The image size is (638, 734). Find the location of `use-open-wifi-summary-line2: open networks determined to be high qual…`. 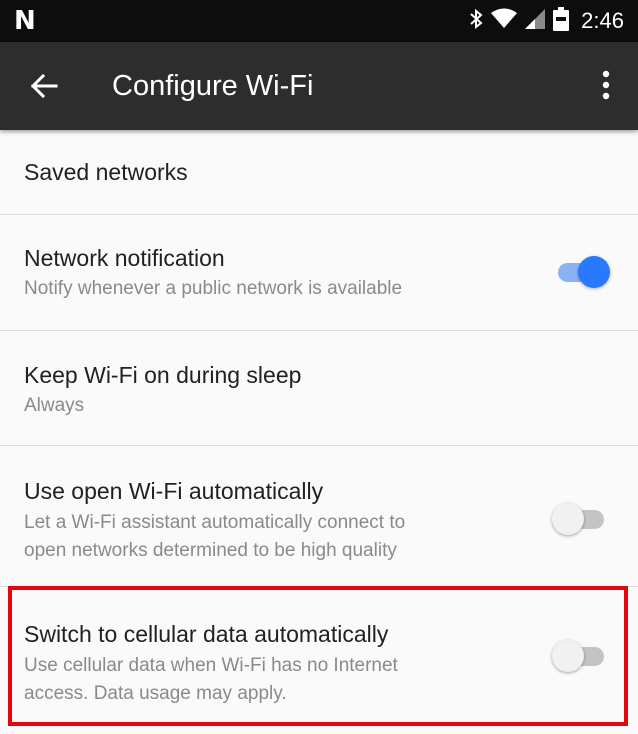

use-open-wifi-summary-line2: open networks determined to be high qual… is located at coordinates (210, 550).